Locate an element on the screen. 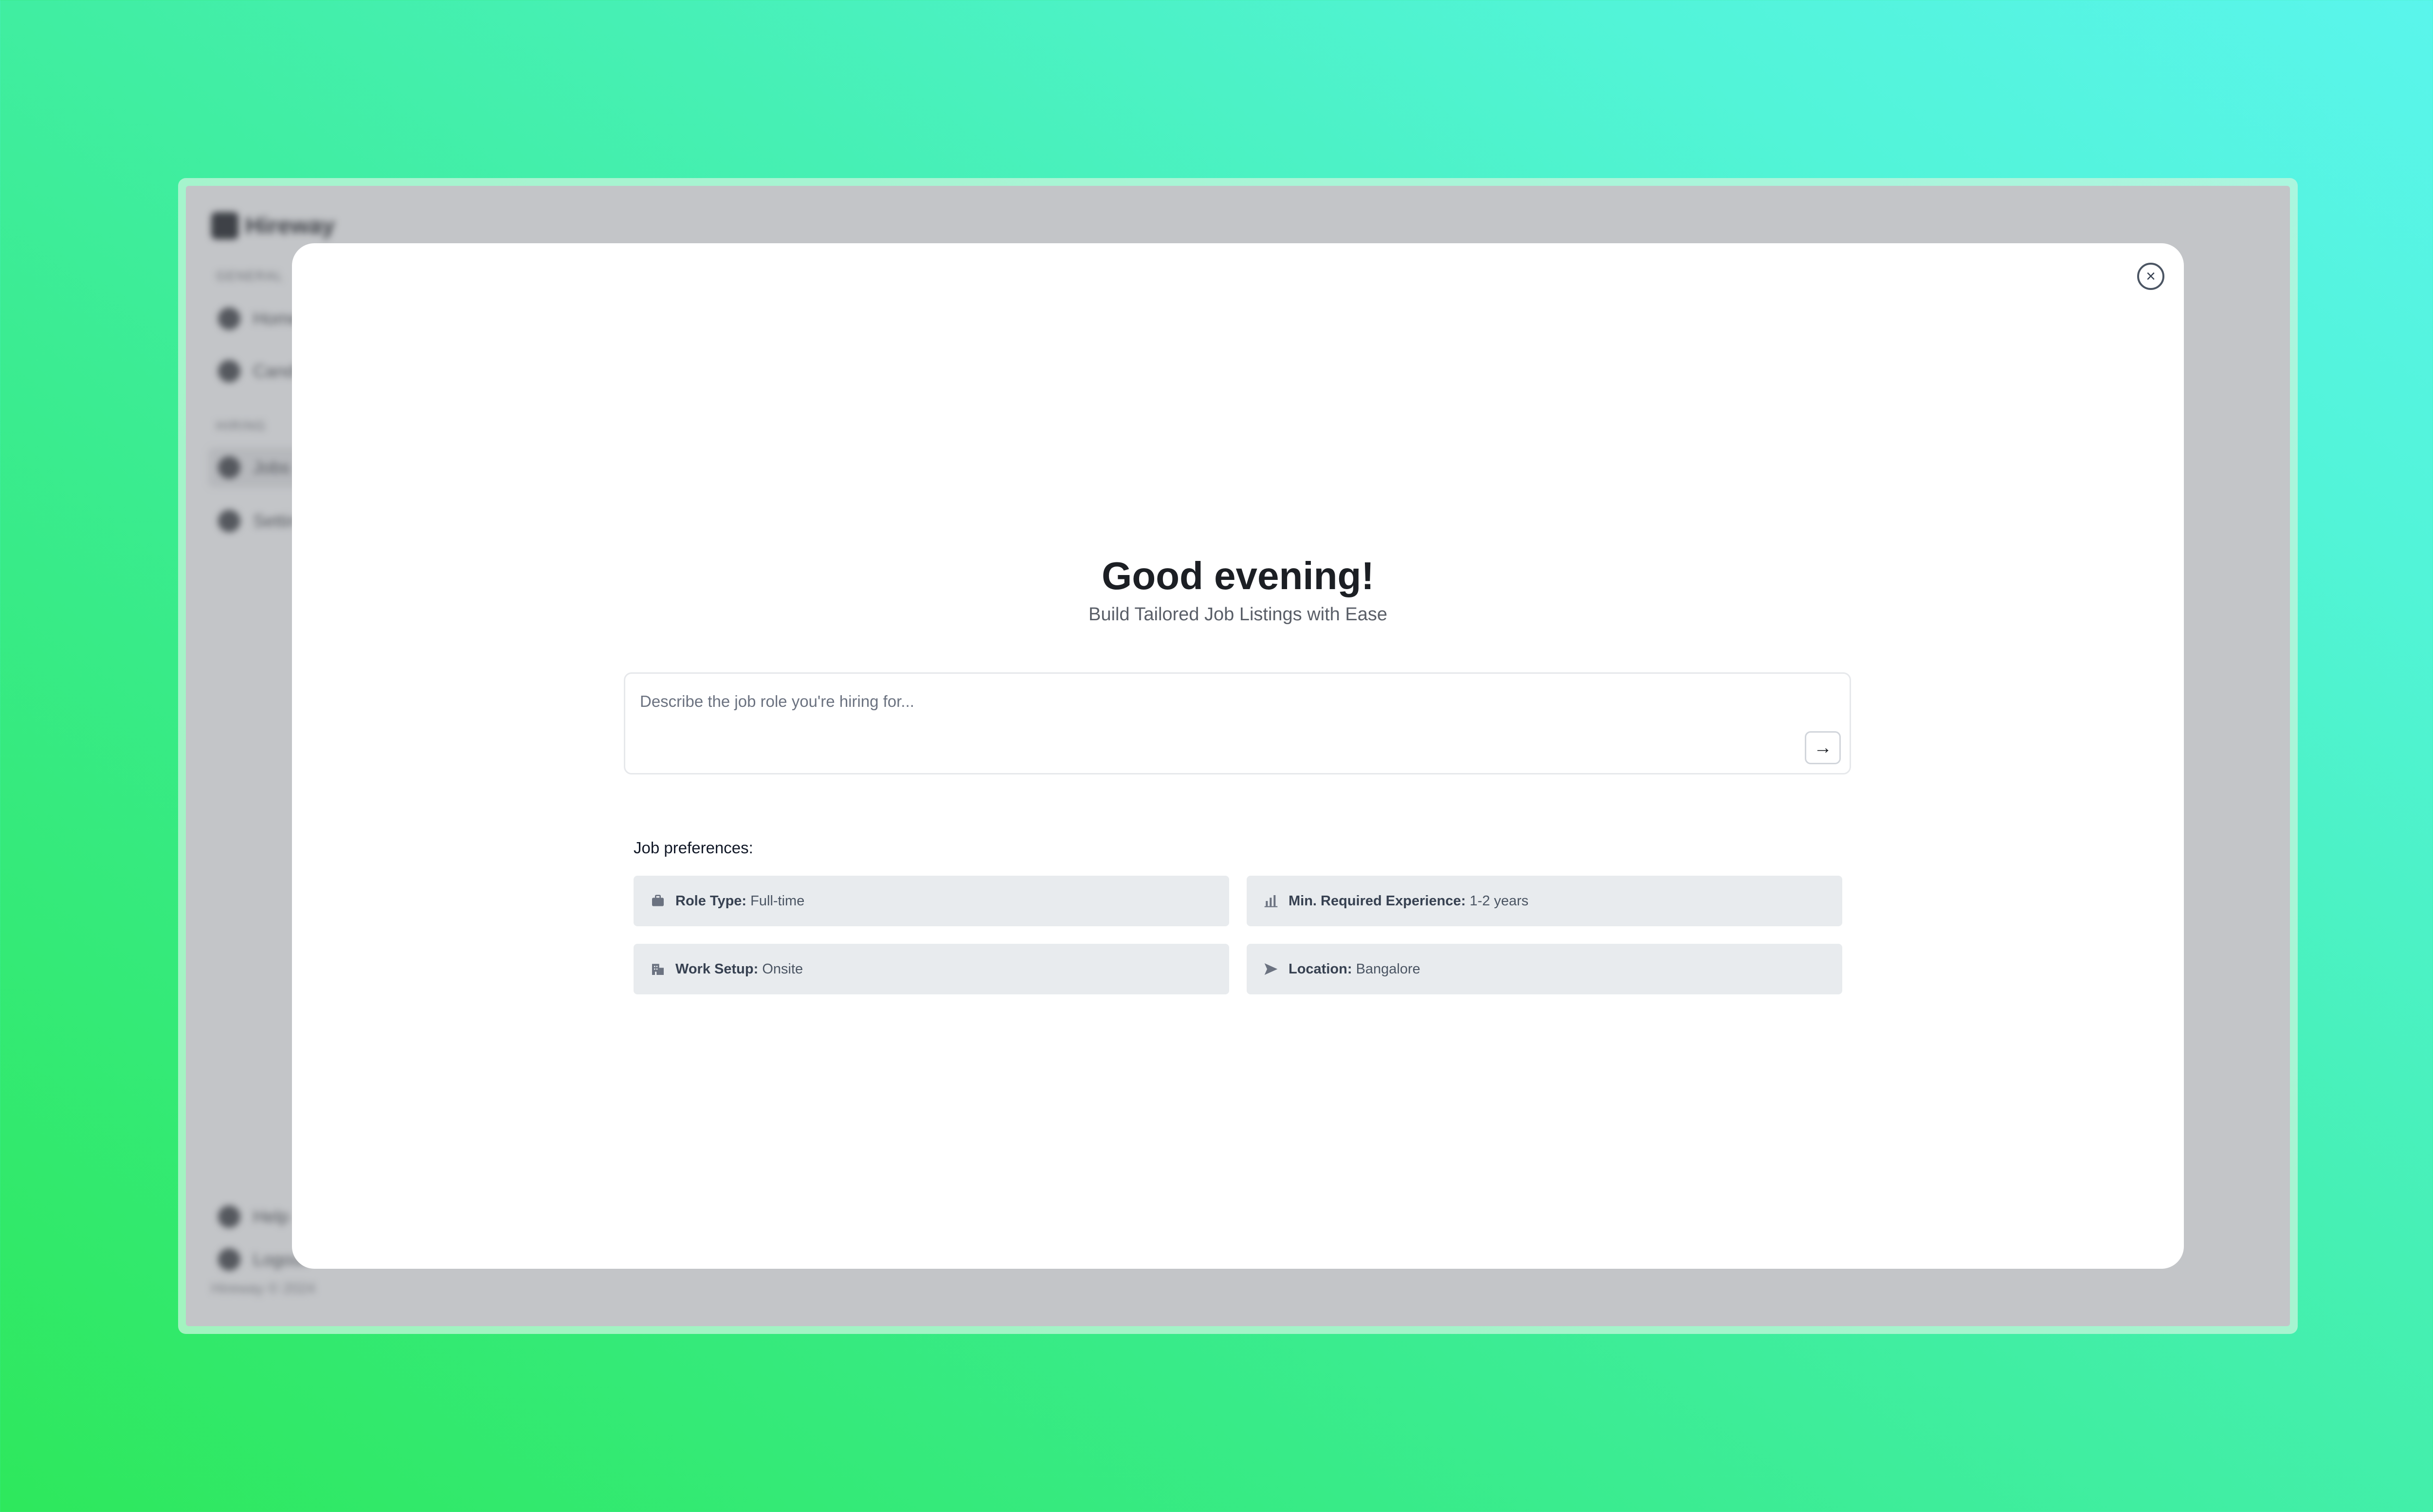 This screenshot has width=2433, height=1512. job-description-box: → is located at coordinates (1237, 723).